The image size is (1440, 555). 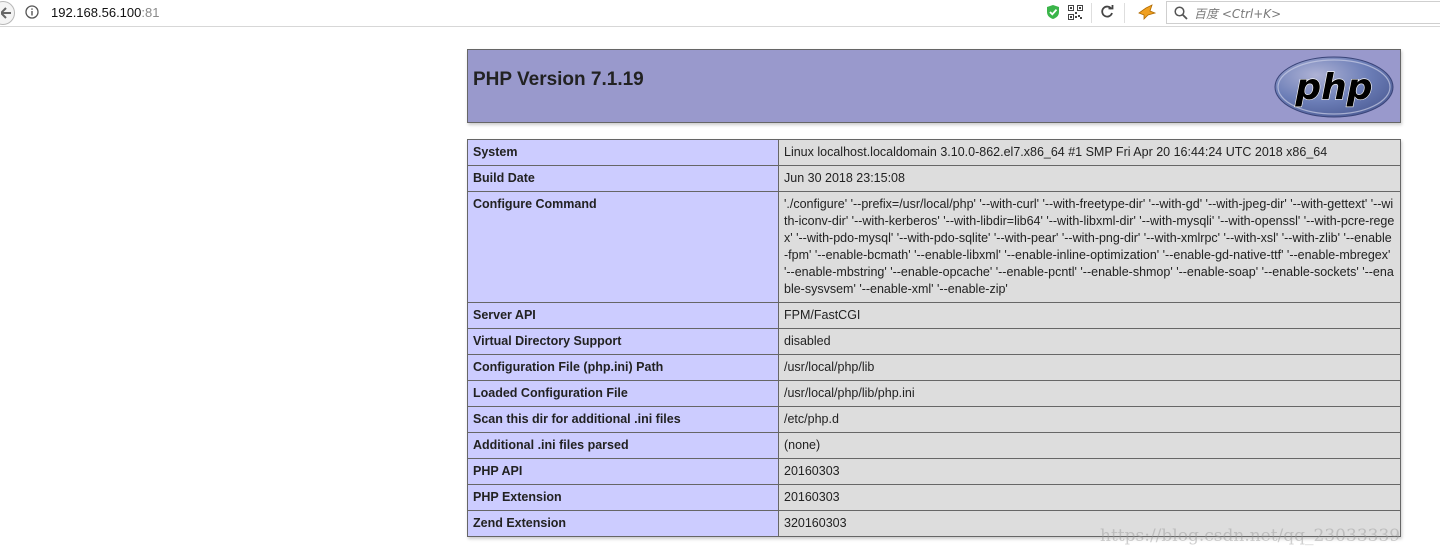 I want to click on row-label: Additional .ini files parsed, so click(x=623, y=445).